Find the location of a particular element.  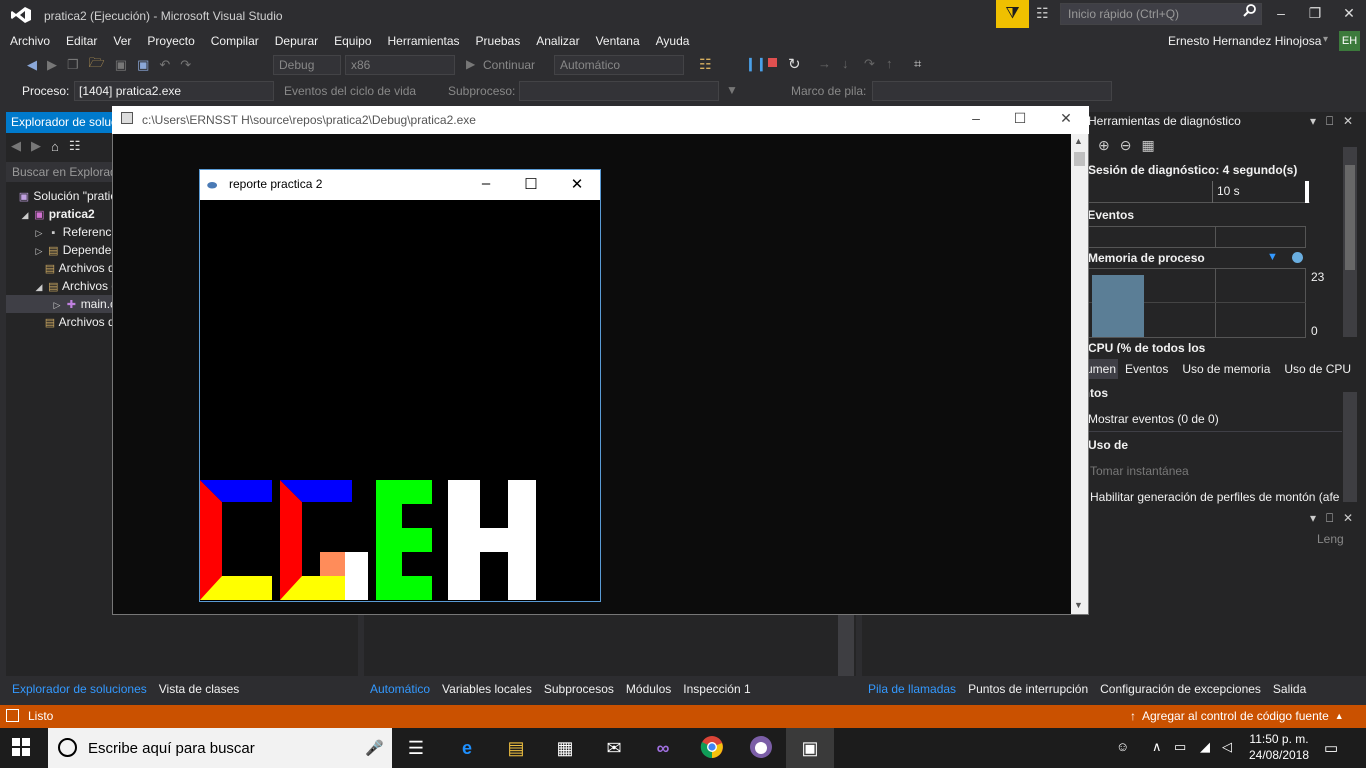

tree-item-main-cpp: ▷ ✚ main.cpp is located at coordinates (60, 304).